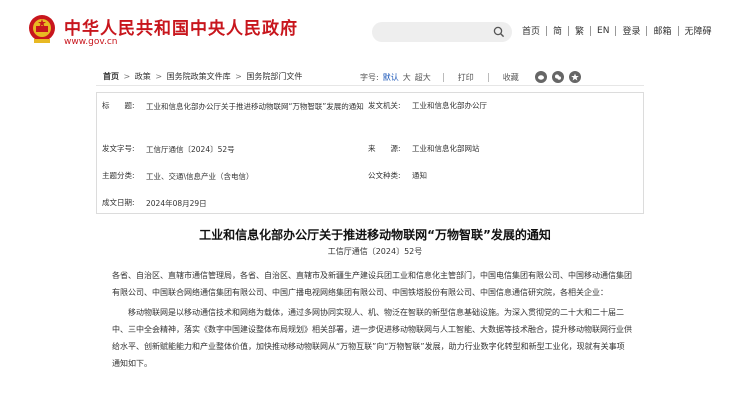  I want to click on document-number: 工信厅通信〔2024〕52号, so click(375, 251).